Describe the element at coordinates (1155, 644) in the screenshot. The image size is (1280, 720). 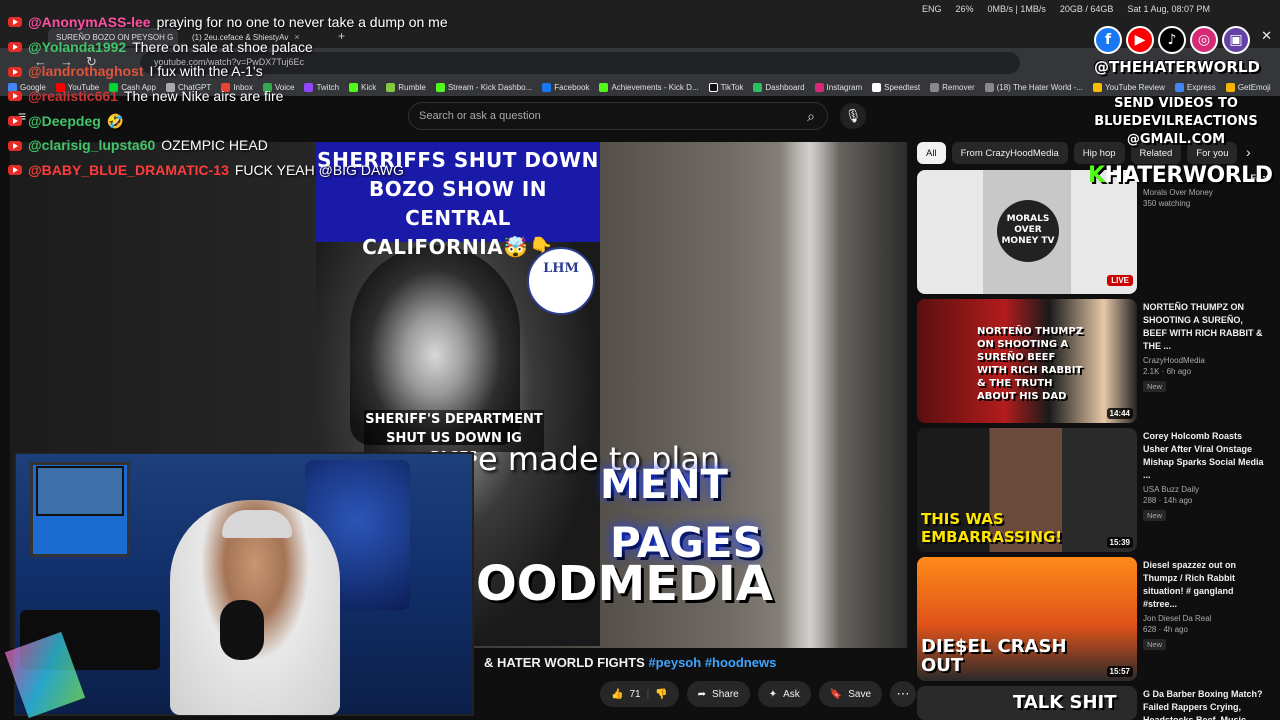
I see `new-badge: New` at that location.